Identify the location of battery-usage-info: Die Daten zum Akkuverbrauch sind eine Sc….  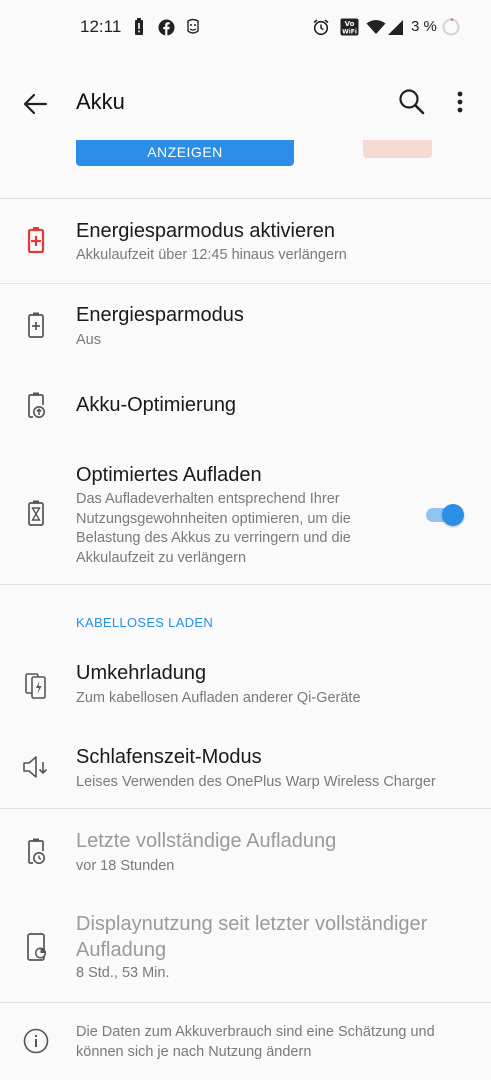
(245, 1041).